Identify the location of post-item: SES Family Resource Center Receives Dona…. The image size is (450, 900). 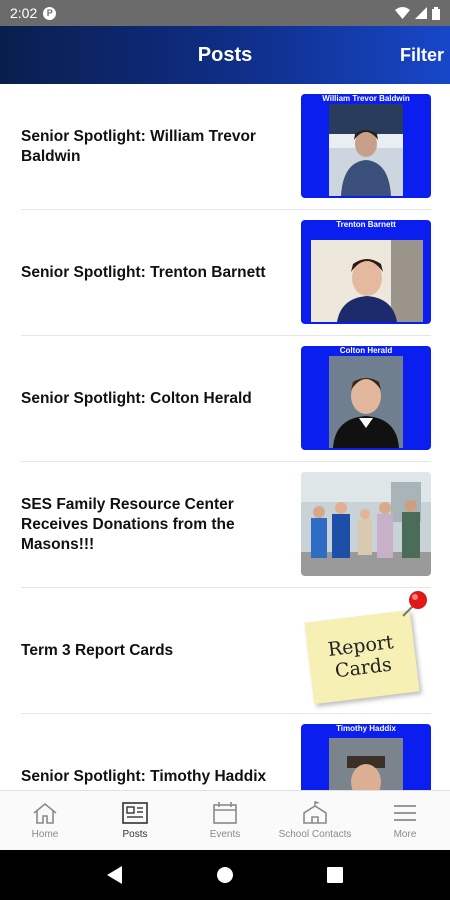
(226, 525).